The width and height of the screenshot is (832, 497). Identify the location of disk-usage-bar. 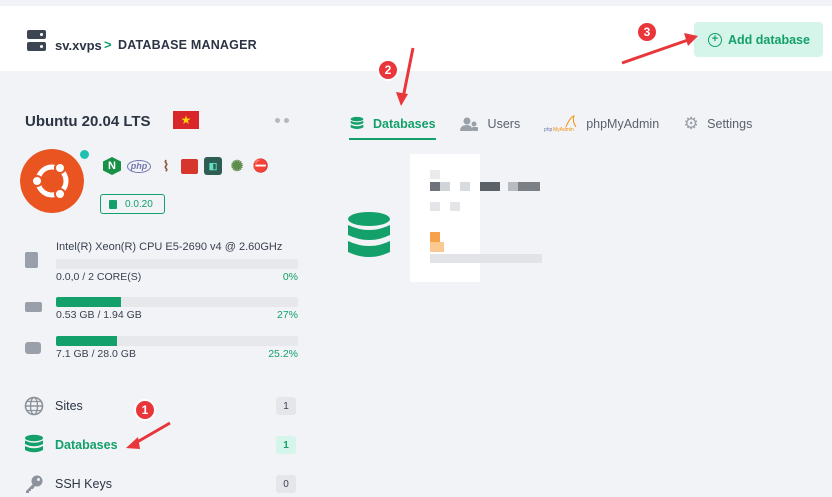
(177, 341).